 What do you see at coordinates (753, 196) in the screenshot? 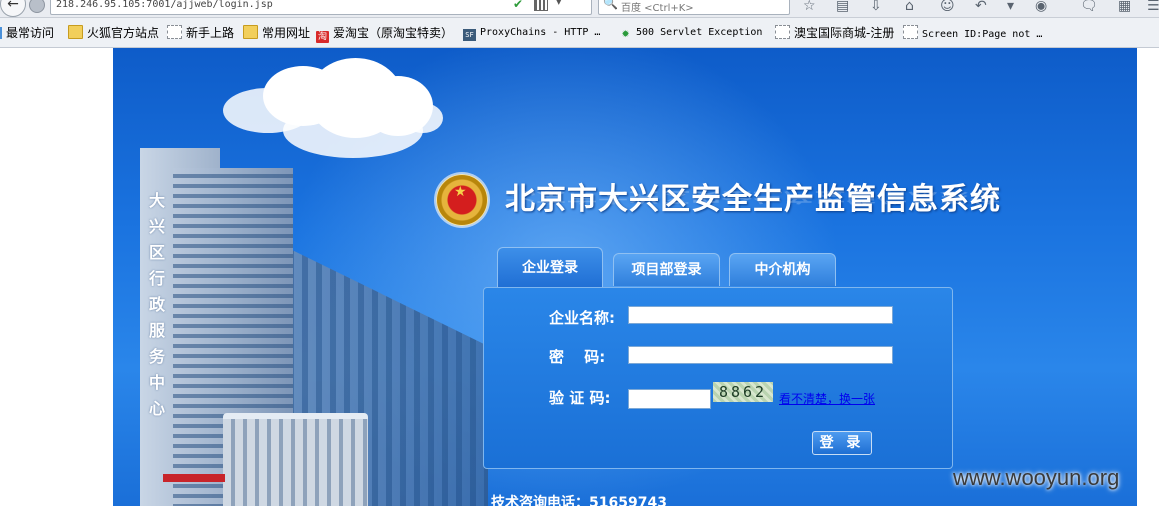
I see `page-title-reflection: 北京市大兴区安全生产监管信息系统` at bounding box center [753, 196].